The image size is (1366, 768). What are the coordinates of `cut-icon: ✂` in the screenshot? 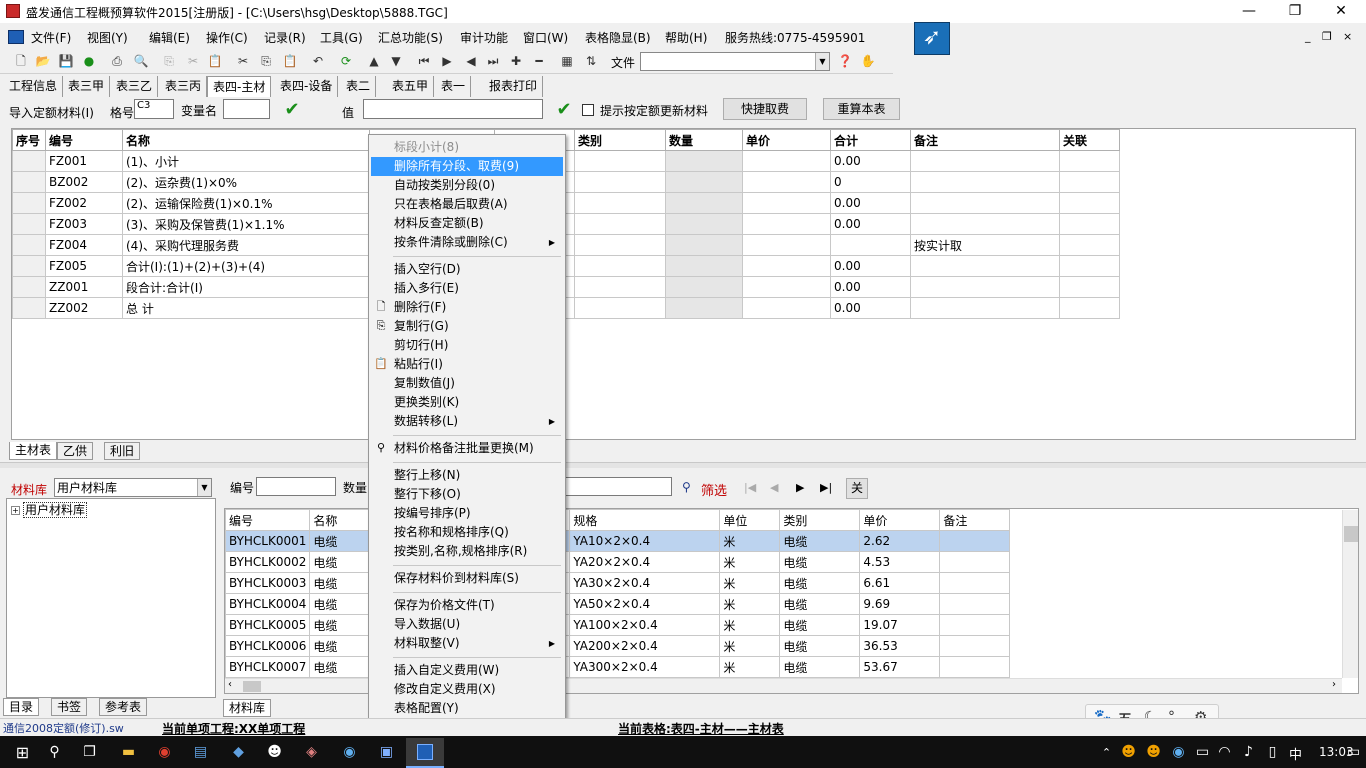 It's located at (243, 61).